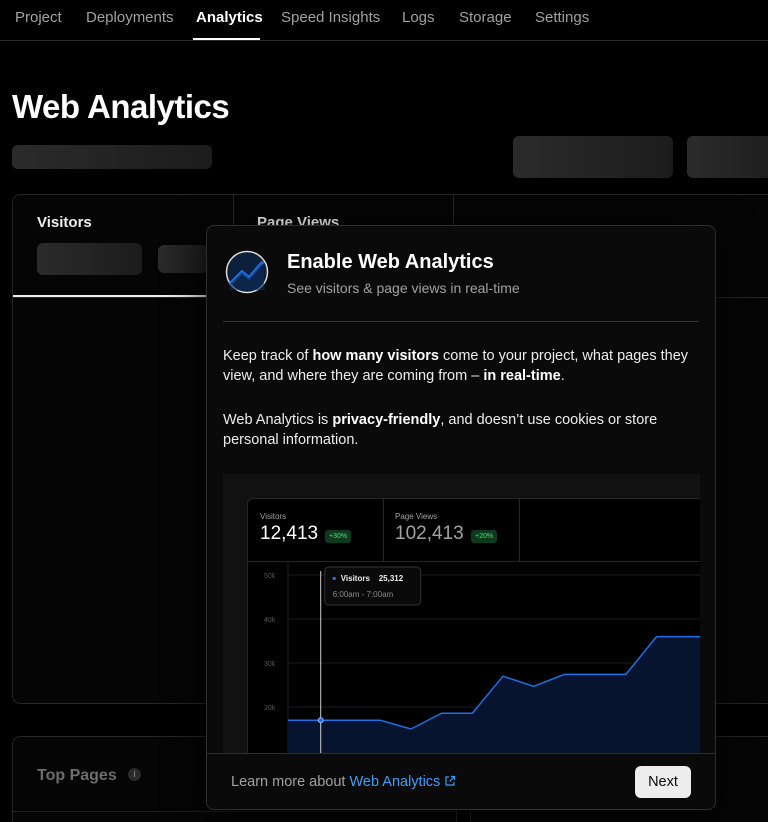  What do you see at coordinates (418, 17) in the screenshot?
I see `tab-logs: Logs` at bounding box center [418, 17].